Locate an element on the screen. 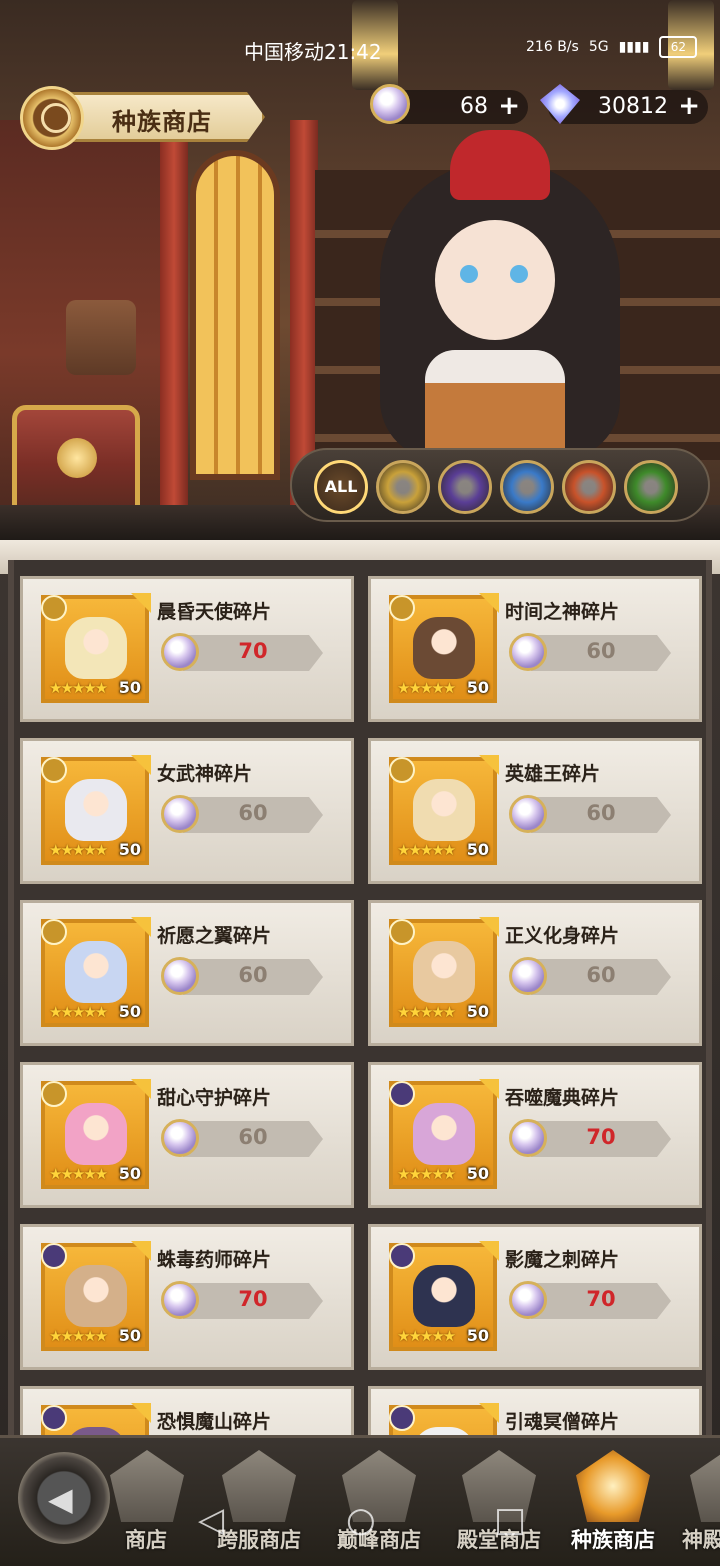 This screenshot has height=1566, width=720. satchel-icon is located at coordinates (101, 337).